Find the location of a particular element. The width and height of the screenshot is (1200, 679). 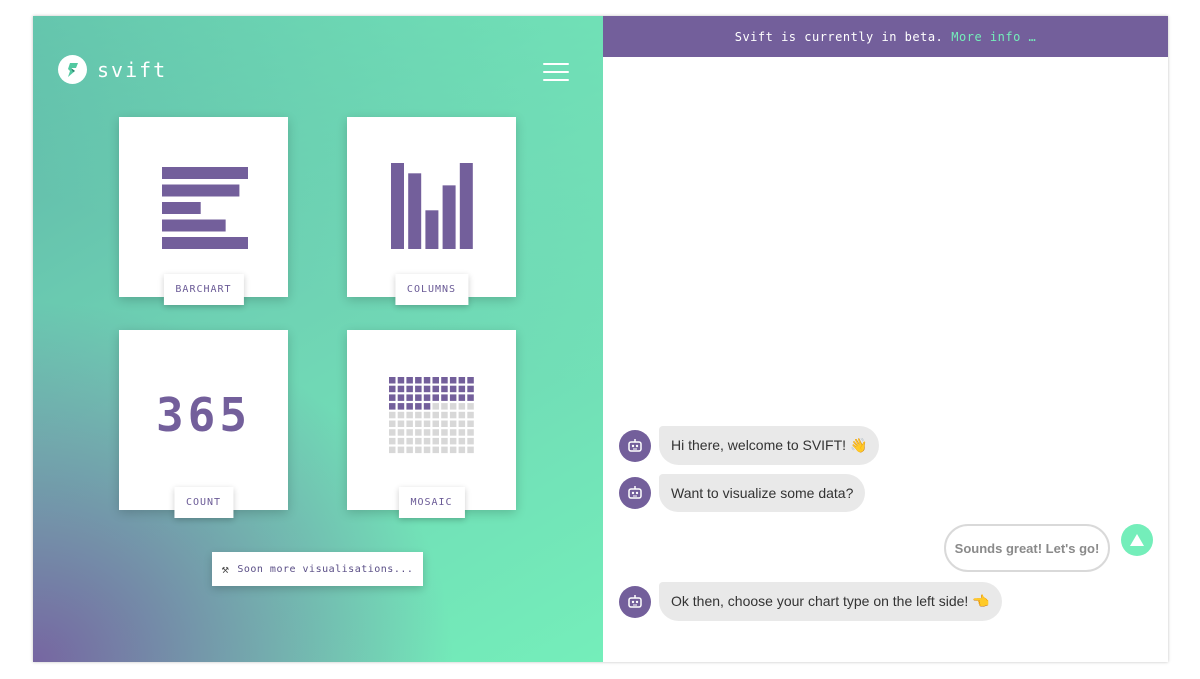

mosaic-icon is located at coordinates (431, 415).